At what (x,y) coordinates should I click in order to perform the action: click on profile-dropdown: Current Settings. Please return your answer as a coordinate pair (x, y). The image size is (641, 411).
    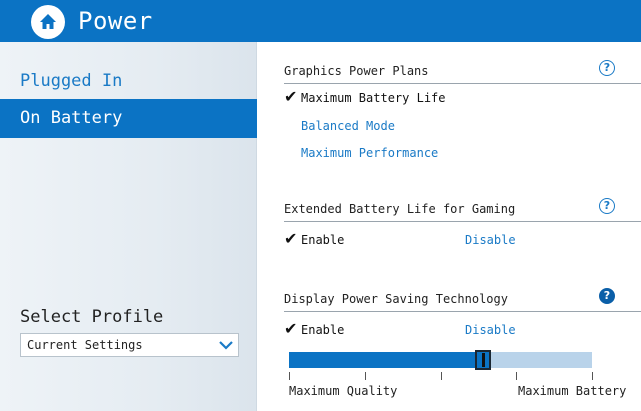
    Looking at the image, I should click on (129, 345).